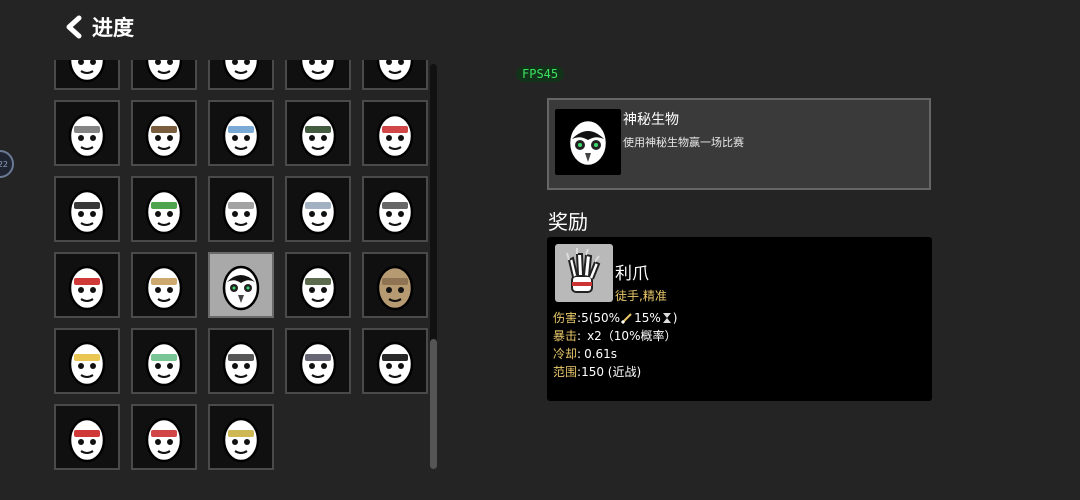  I want to click on egg-red-mask-icon, so click(87, 288).